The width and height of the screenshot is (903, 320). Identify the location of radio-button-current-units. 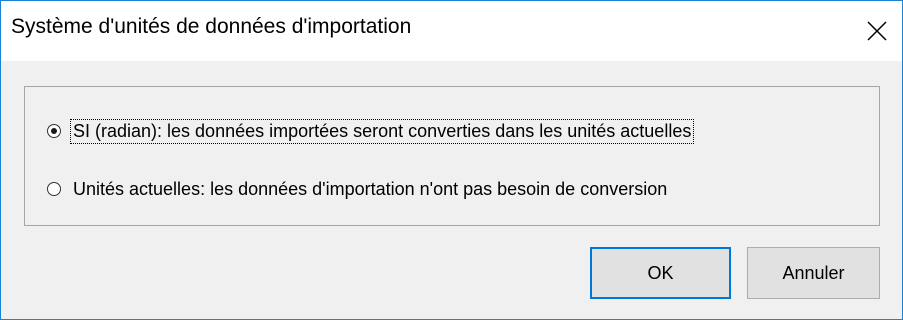
(54, 189).